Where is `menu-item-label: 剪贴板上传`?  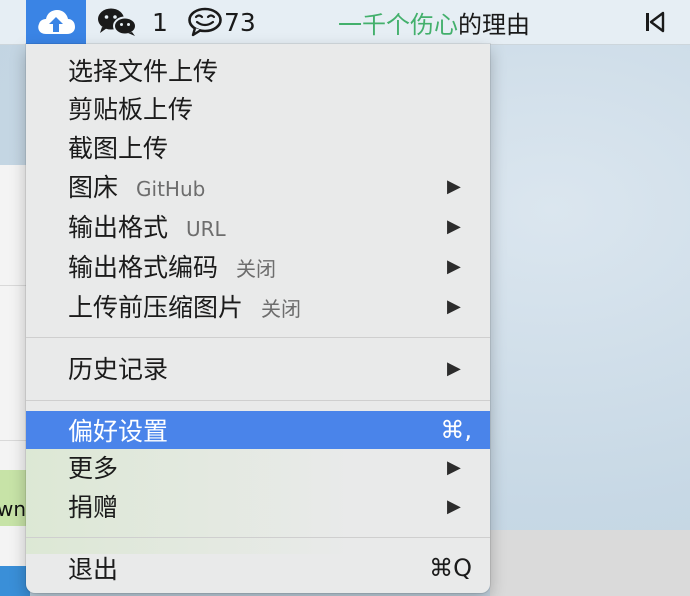
menu-item-label: 剪贴板上传 is located at coordinates (131, 109).